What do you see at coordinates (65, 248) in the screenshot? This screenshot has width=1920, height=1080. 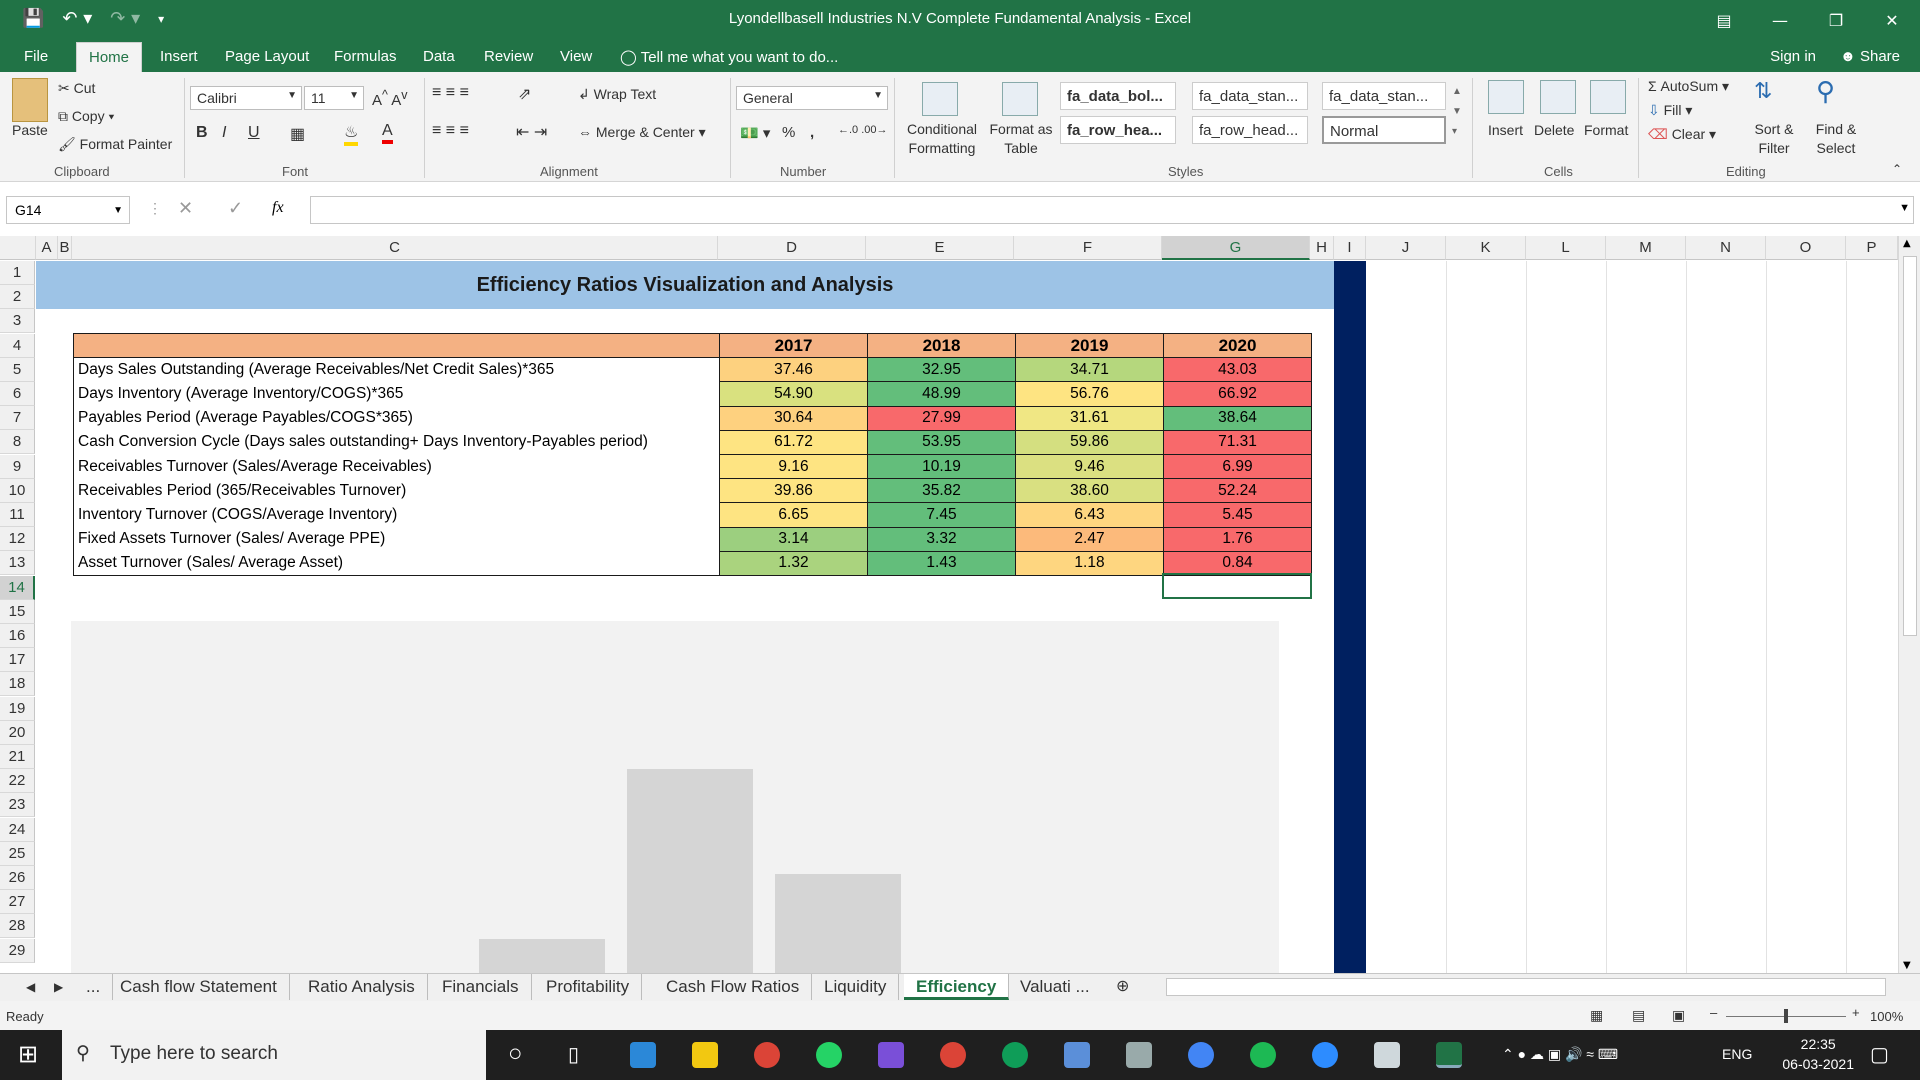 I see `col-header-b: B` at bounding box center [65, 248].